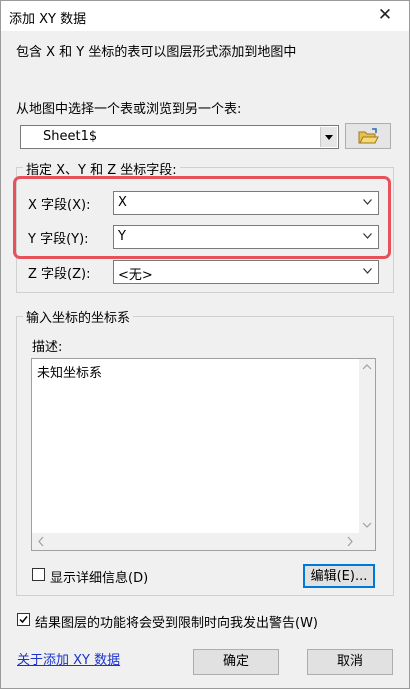 The height and width of the screenshot is (689, 410). Describe the element at coordinates (48, 19) in the screenshot. I see `window-title: 添加 XY 数据` at that location.